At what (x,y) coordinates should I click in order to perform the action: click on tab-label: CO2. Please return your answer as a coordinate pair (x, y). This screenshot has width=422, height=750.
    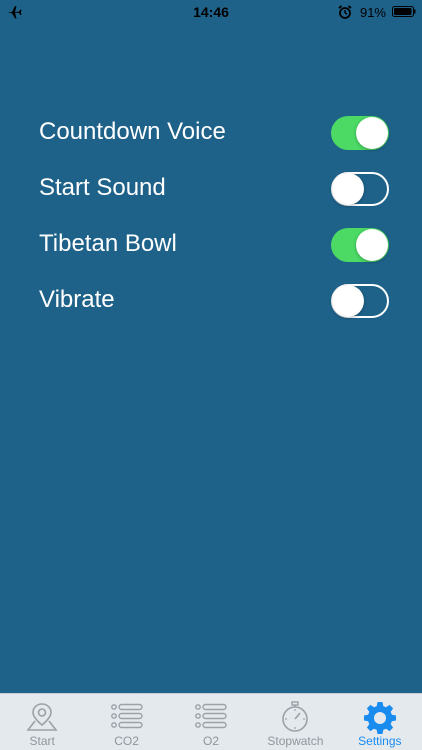
    Looking at the image, I should click on (126, 741).